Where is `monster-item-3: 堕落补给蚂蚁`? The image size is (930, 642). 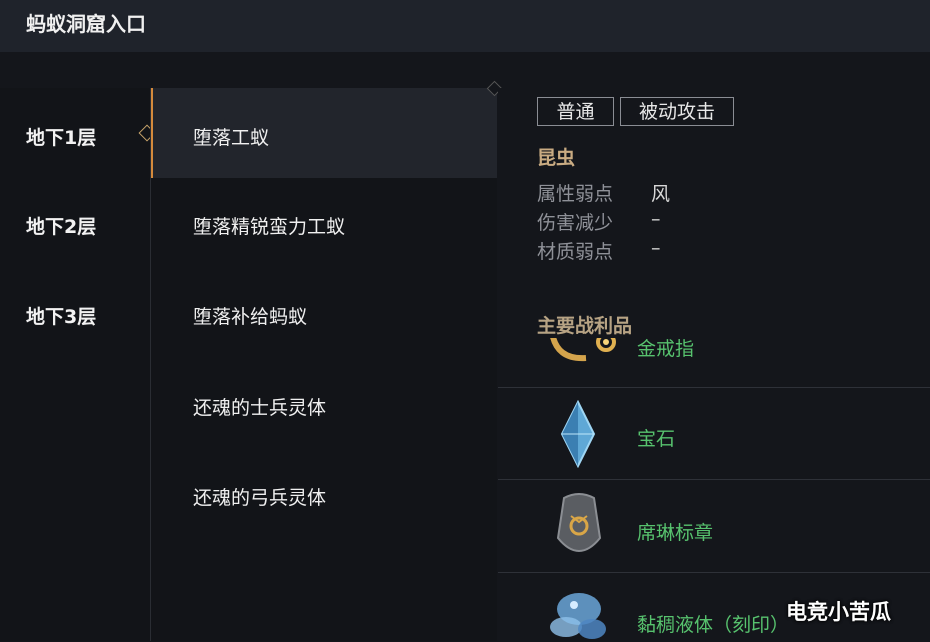 monster-item-3: 堕落补给蚂蚁 is located at coordinates (250, 315).